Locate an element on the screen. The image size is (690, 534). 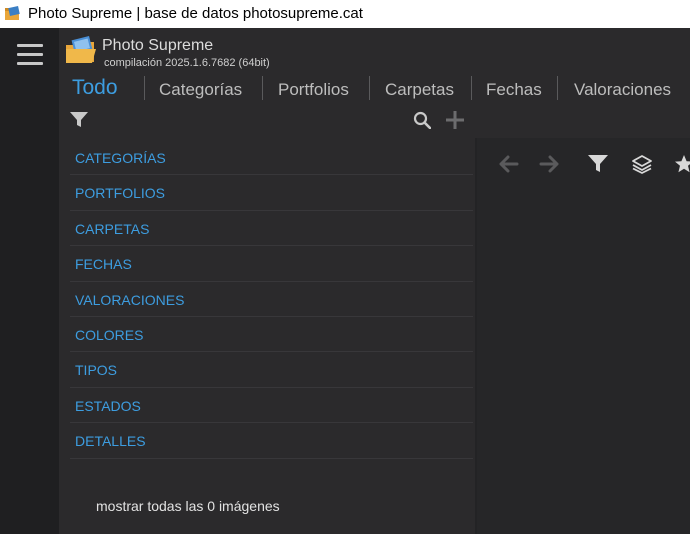
list-item-categorias: CATEGORÍAS is located at coordinates (271, 158).